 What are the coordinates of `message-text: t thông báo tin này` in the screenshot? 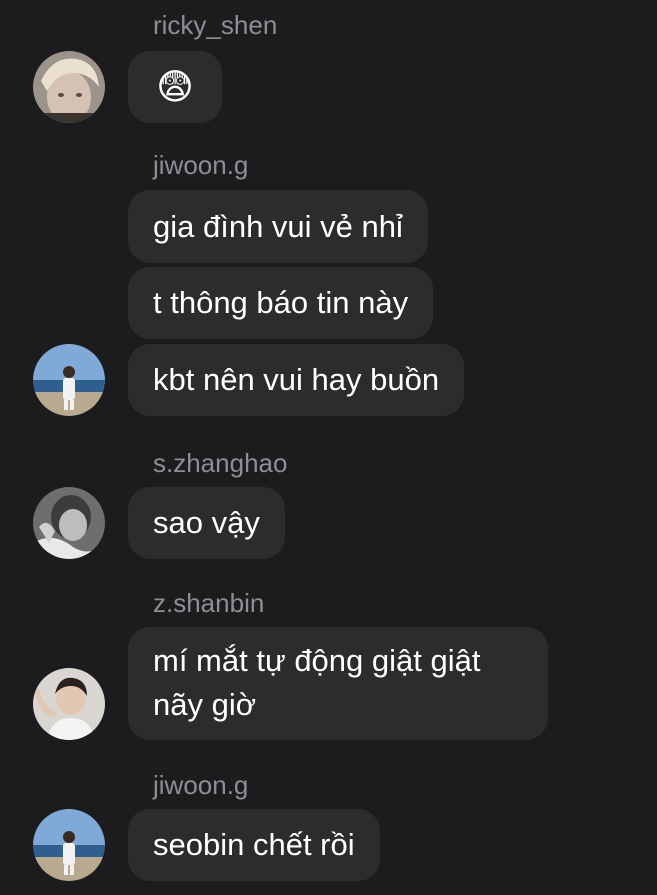 It's located at (281, 302).